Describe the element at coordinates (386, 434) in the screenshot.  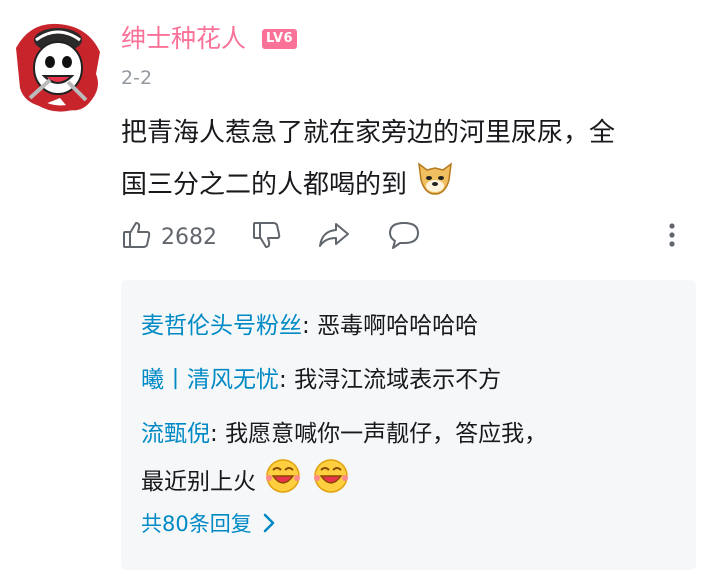
I see `reply-text: 我愿意喊你一声靓仔，答应我，` at that location.